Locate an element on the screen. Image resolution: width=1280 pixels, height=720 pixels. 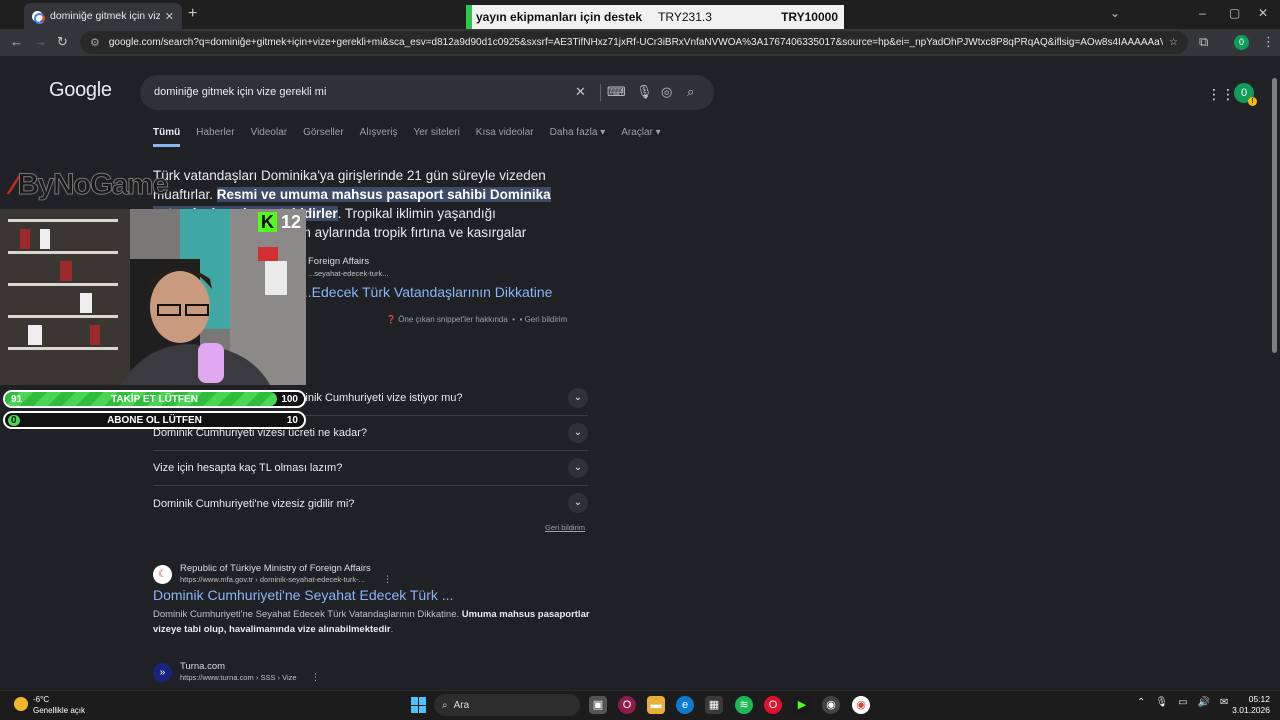
scrollbar-thumb is located at coordinates (1274, 215).